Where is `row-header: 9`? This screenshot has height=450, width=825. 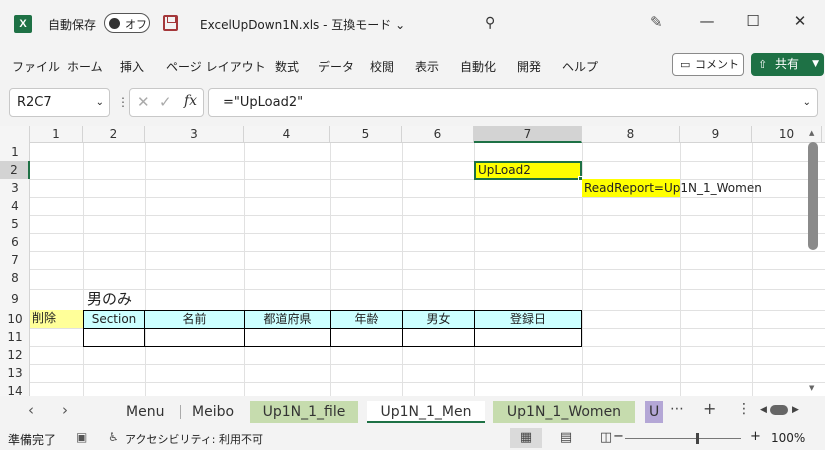 row-header: 9 is located at coordinates (15, 299).